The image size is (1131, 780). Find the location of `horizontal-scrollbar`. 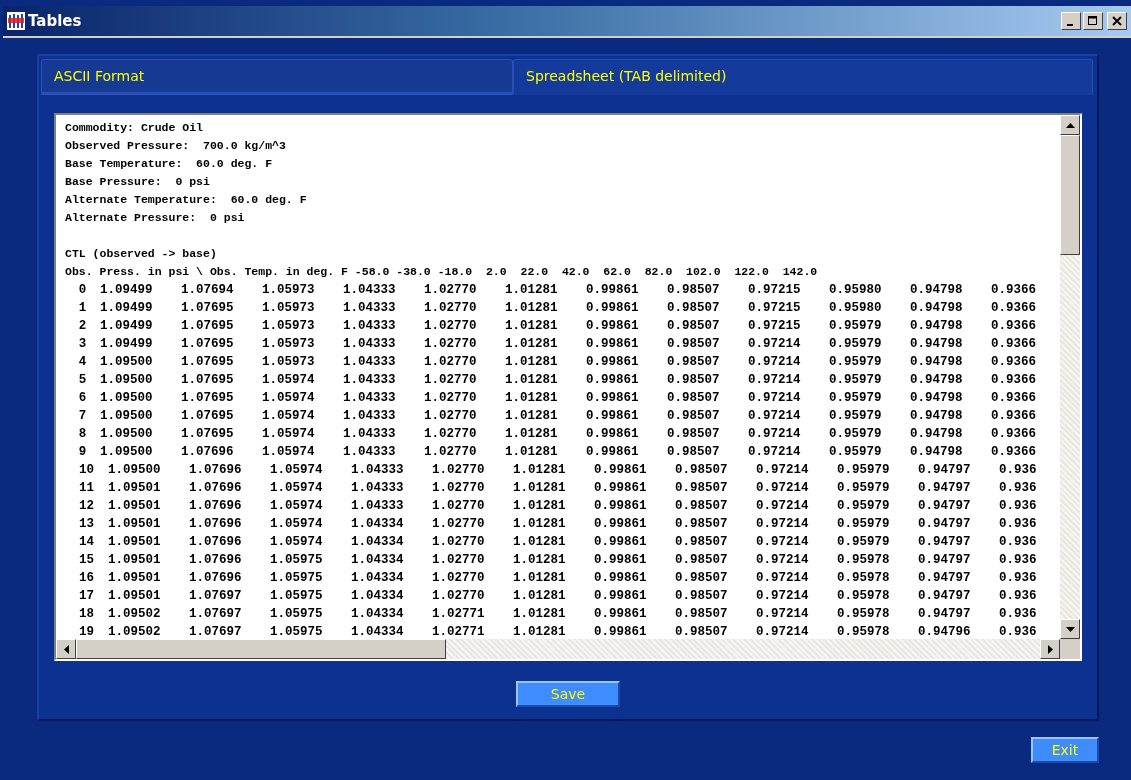

horizontal-scrollbar is located at coordinates (568, 649).